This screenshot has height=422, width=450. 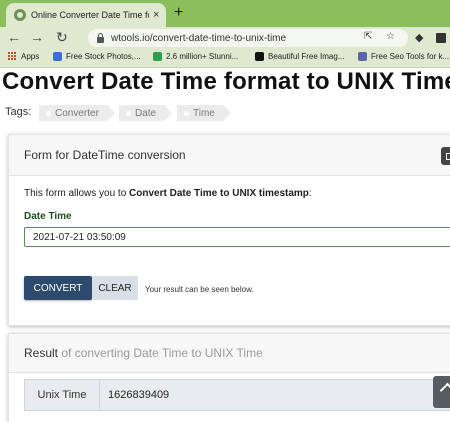 I want to click on result-hint: Your result can be seen below., so click(x=199, y=289).